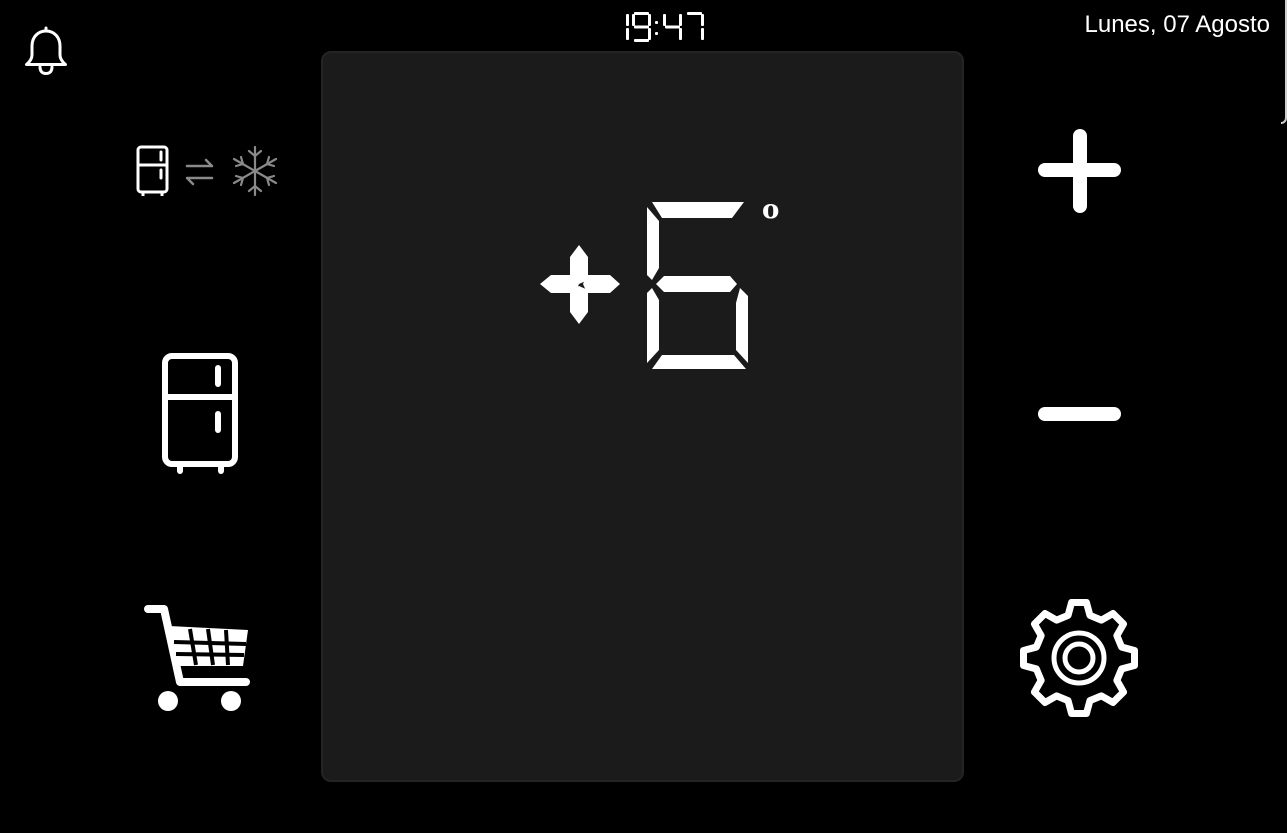  Describe the element at coordinates (580, 284) in the screenshot. I see `plus-sign-segments` at that location.